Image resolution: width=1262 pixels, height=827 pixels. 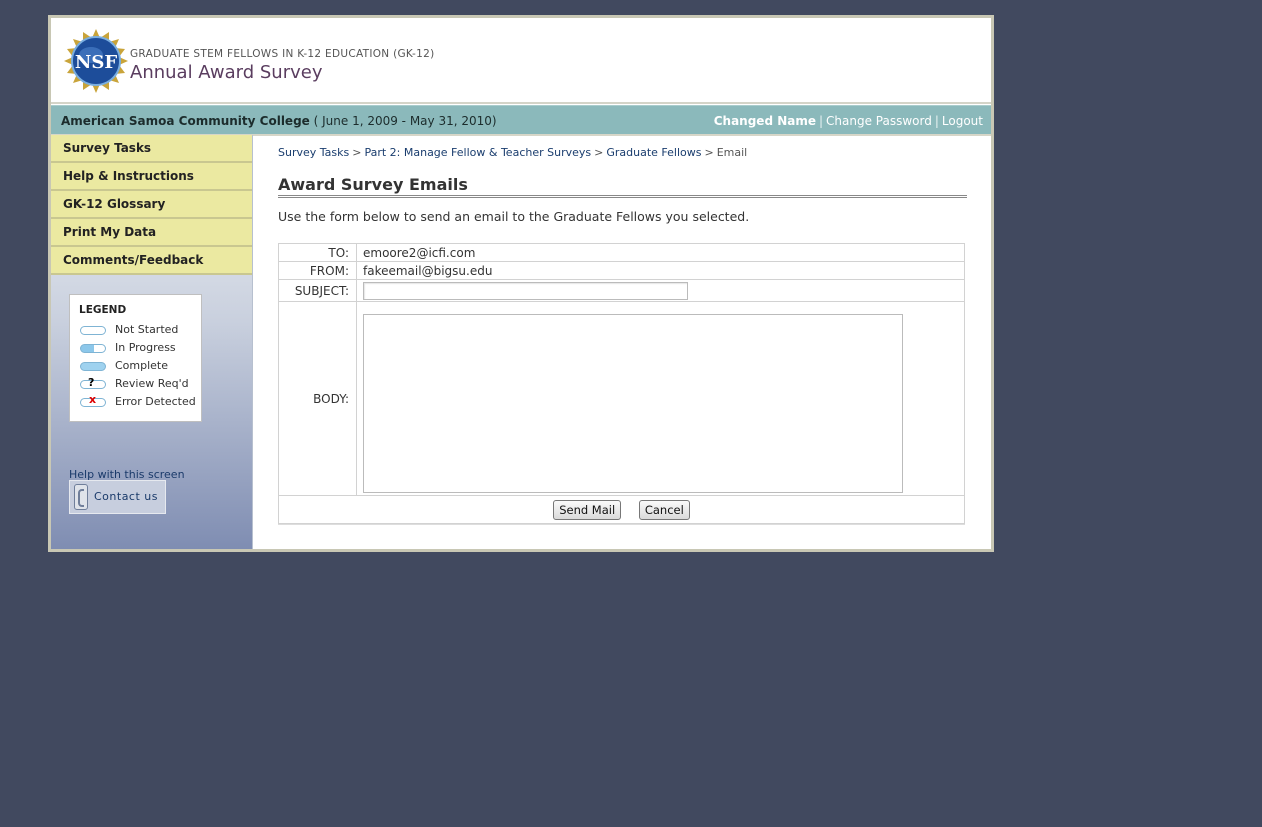 What do you see at coordinates (155, 401) in the screenshot?
I see `legend-label: Error Detected` at bounding box center [155, 401].